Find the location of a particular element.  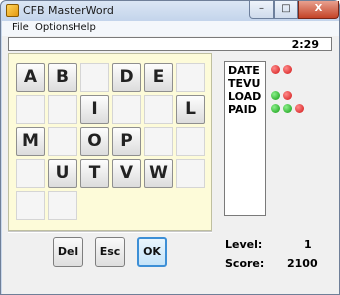

close-button: X is located at coordinates (318, 10).